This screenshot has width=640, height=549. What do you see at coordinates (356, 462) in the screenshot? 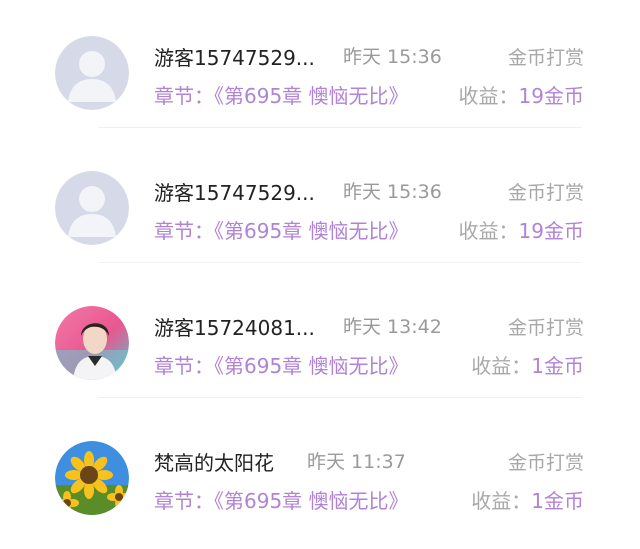
I see `tip-time: 昨天 11:37` at bounding box center [356, 462].